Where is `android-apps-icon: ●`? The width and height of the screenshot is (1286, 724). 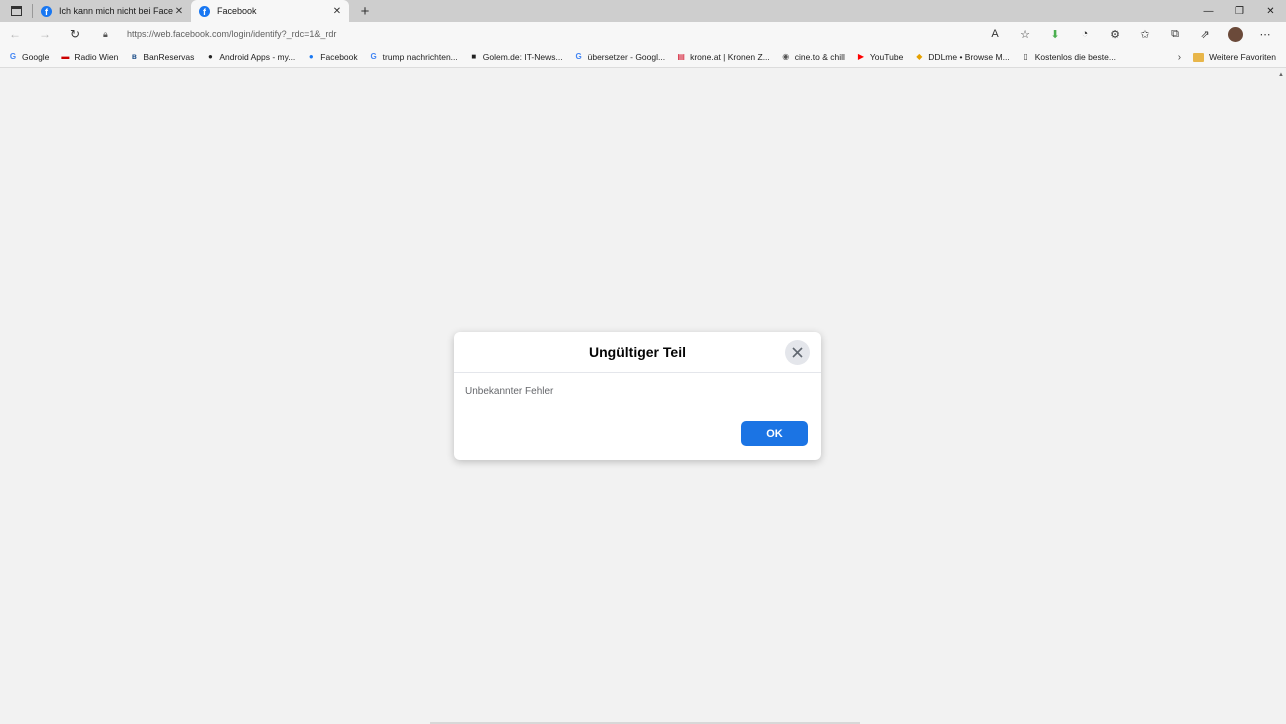 android-apps-icon: ● is located at coordinates (210, 56).